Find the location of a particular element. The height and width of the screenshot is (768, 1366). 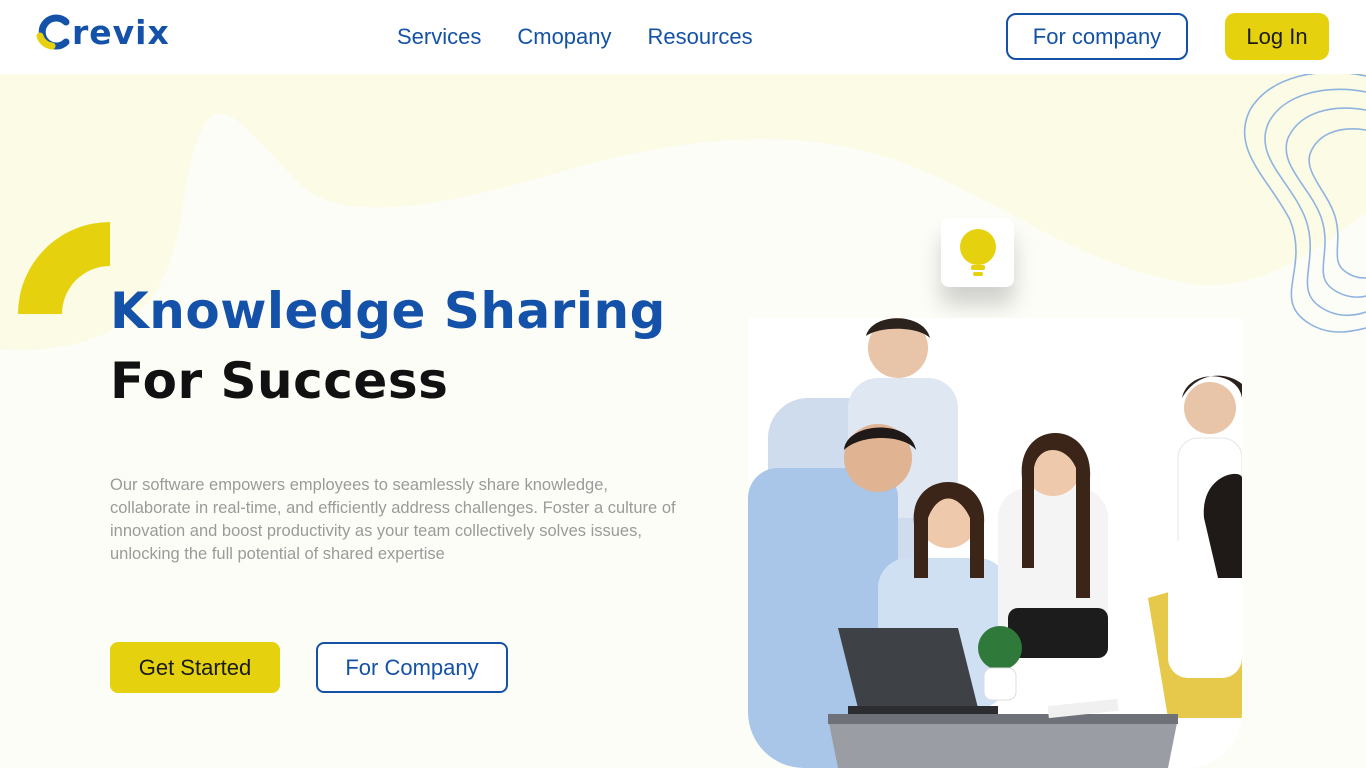

lightbulb-icon is located at coordinates (977, 252).